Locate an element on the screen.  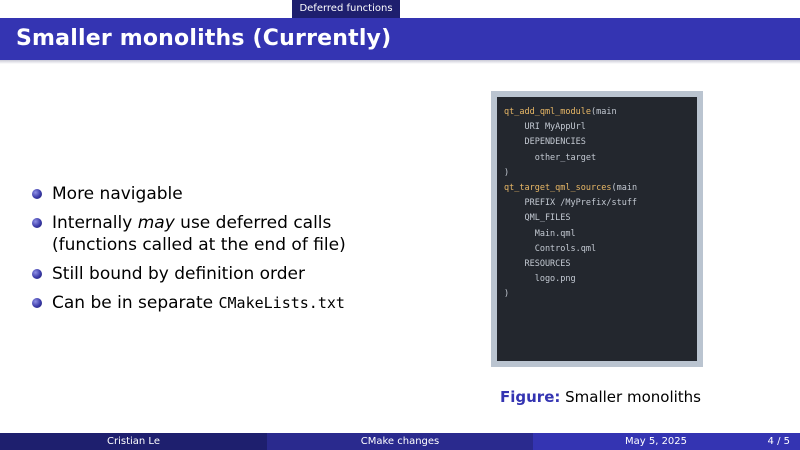
code-keyword: qt_target_qml_sources is located at coordinates (558, 187).